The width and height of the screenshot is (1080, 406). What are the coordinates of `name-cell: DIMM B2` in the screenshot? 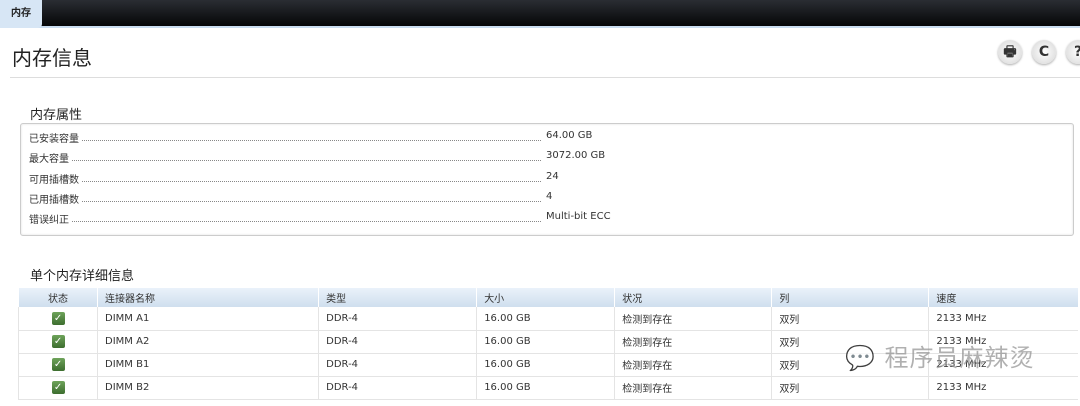 It's located at (208, 388).